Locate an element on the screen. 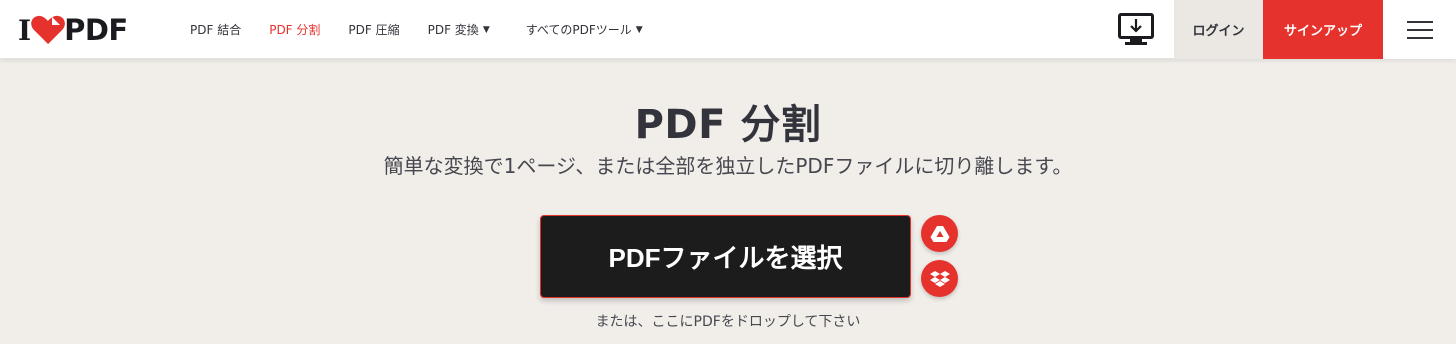  google-drive-icon is located at coordinates (939, 233).